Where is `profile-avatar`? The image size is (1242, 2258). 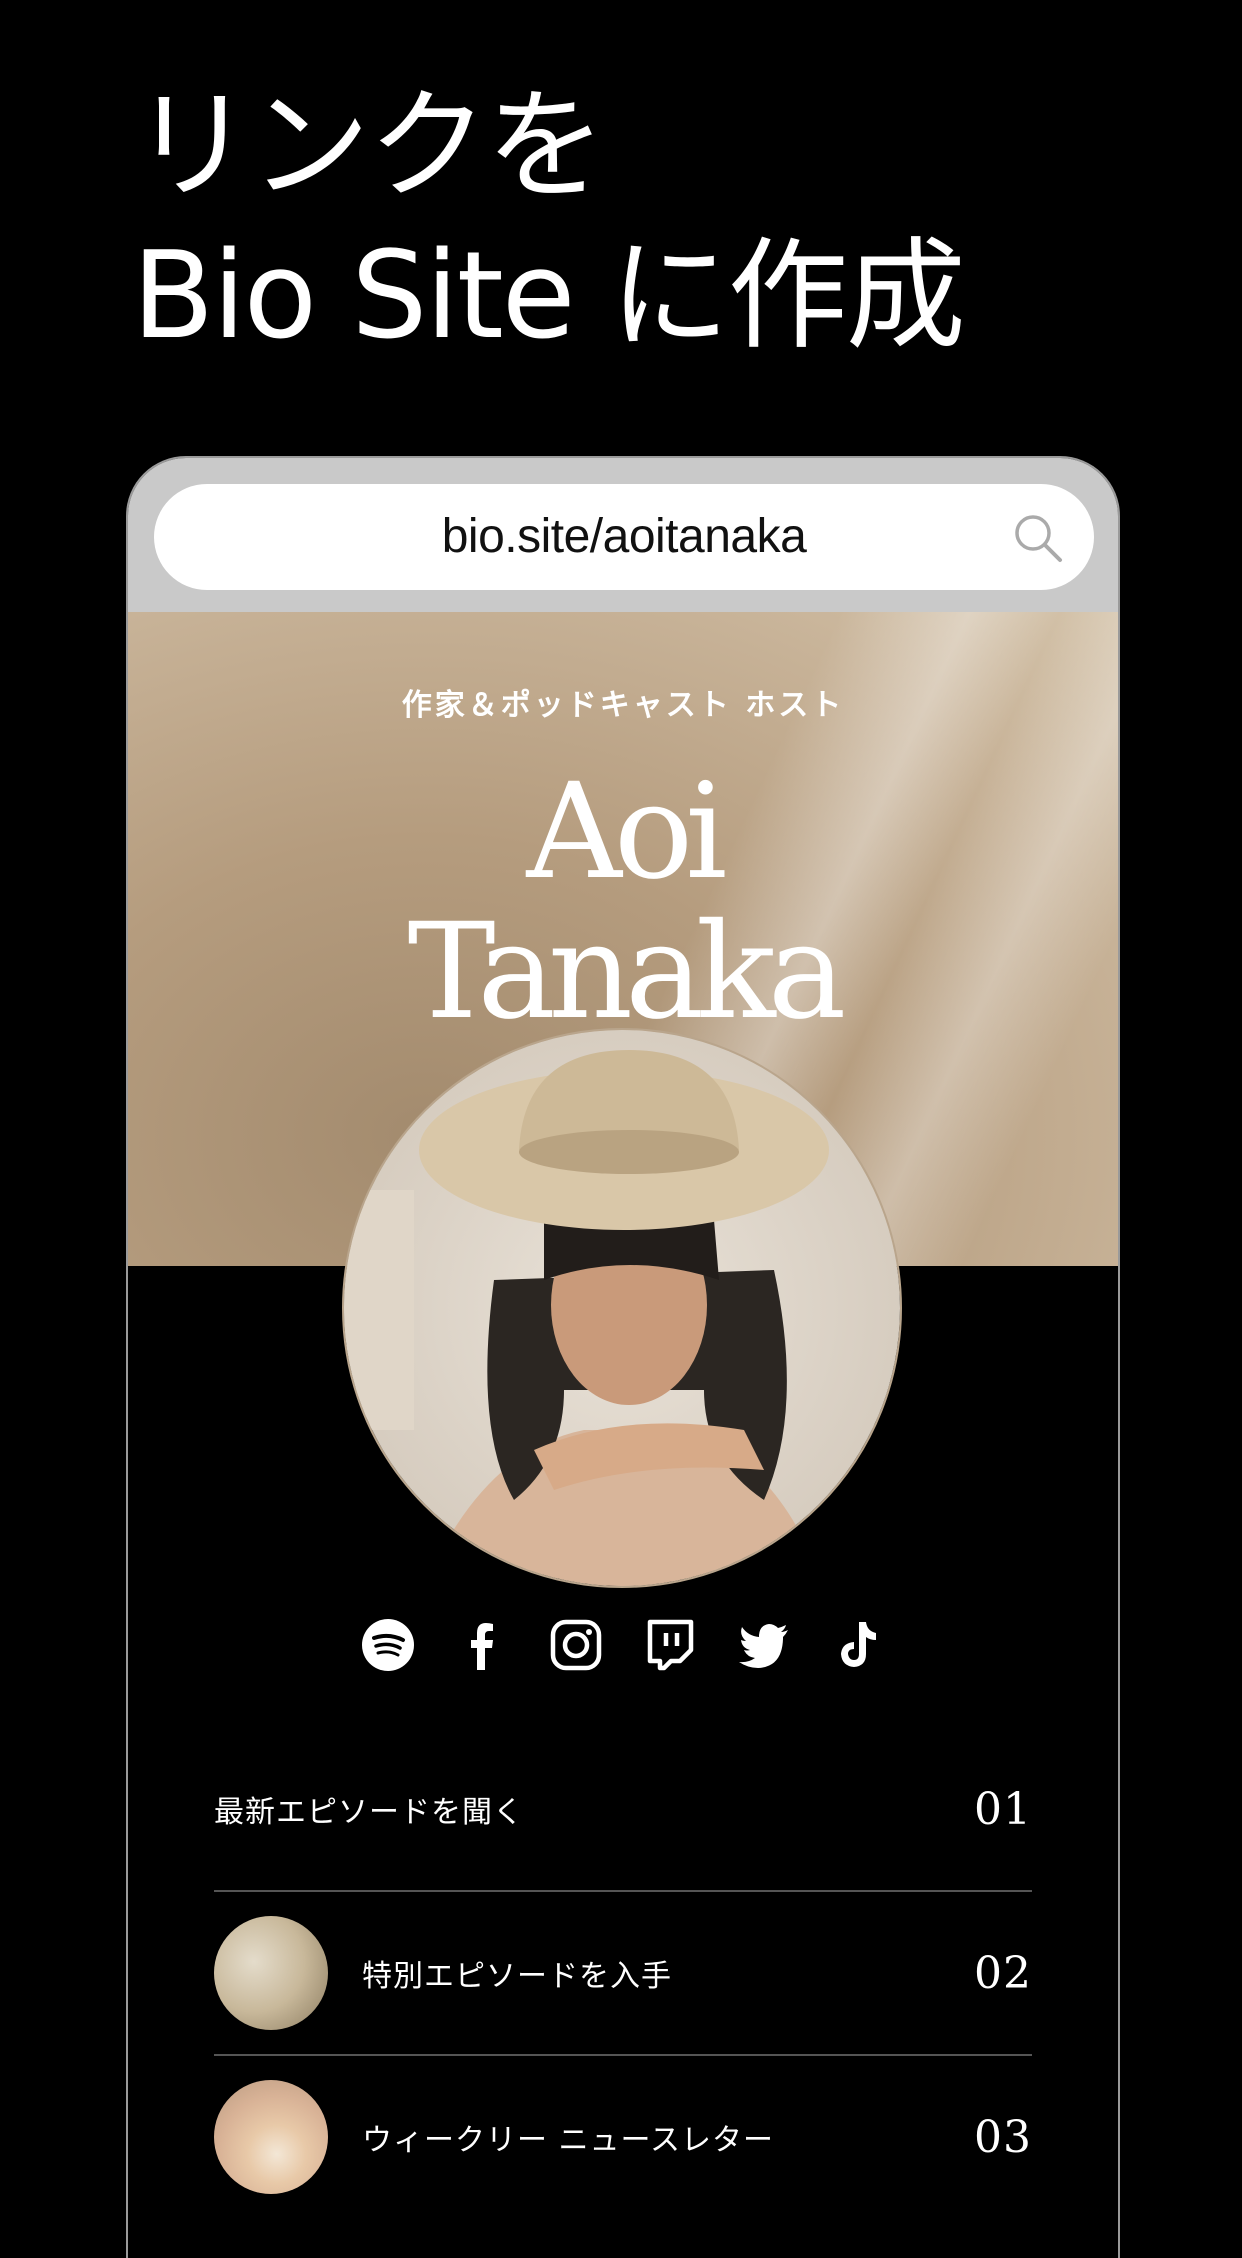 profile-avatar is located at coordinates (622, 1308).